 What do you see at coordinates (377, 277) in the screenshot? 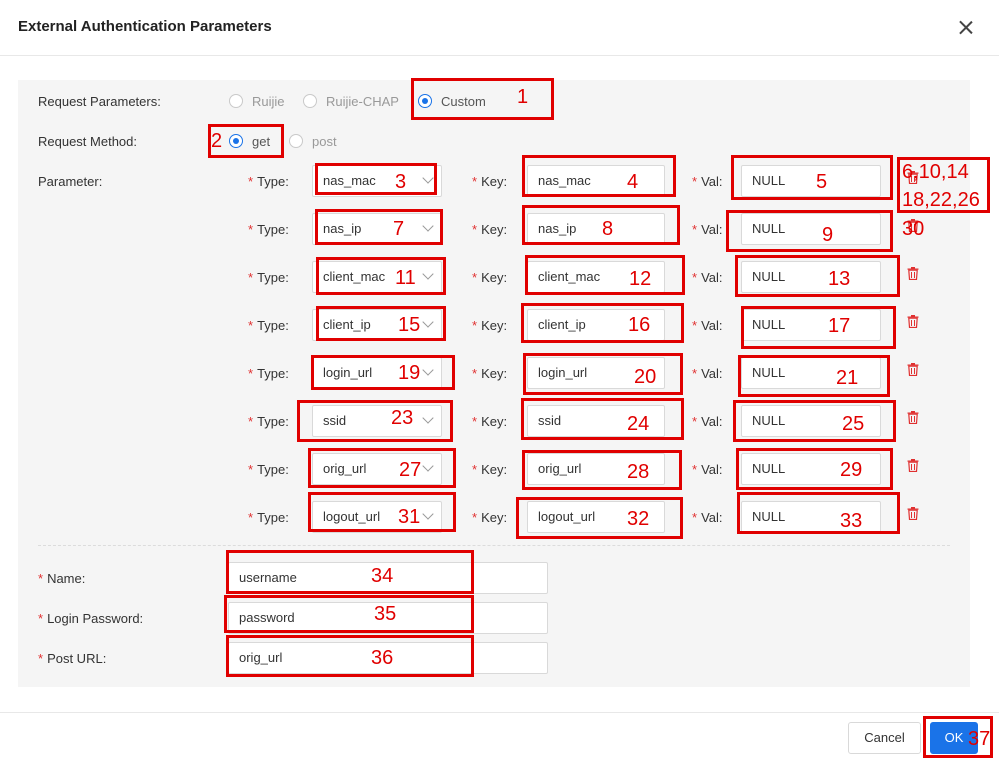
I see `type-select: client_mac` at bounding box center [377, 277].